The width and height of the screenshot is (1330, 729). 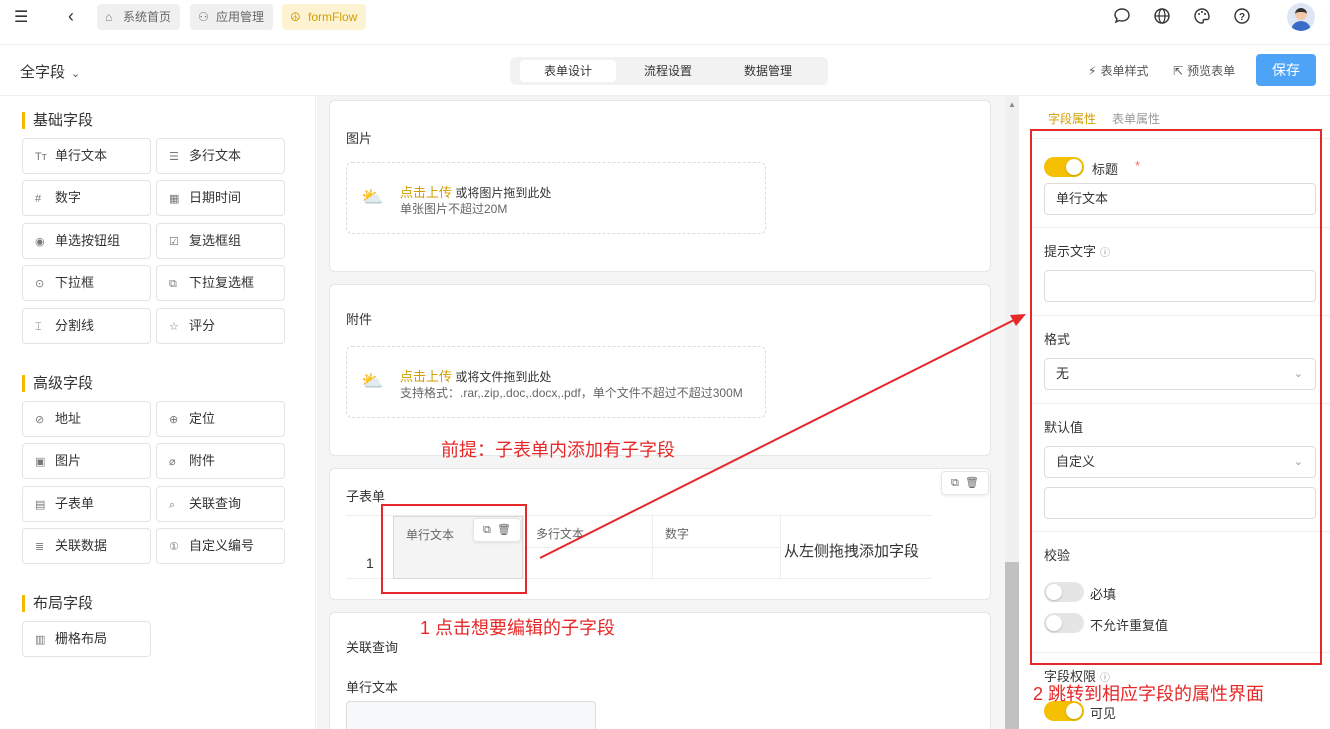 I want to click on calendar-icon: ▦, so click(x=174, y=199).